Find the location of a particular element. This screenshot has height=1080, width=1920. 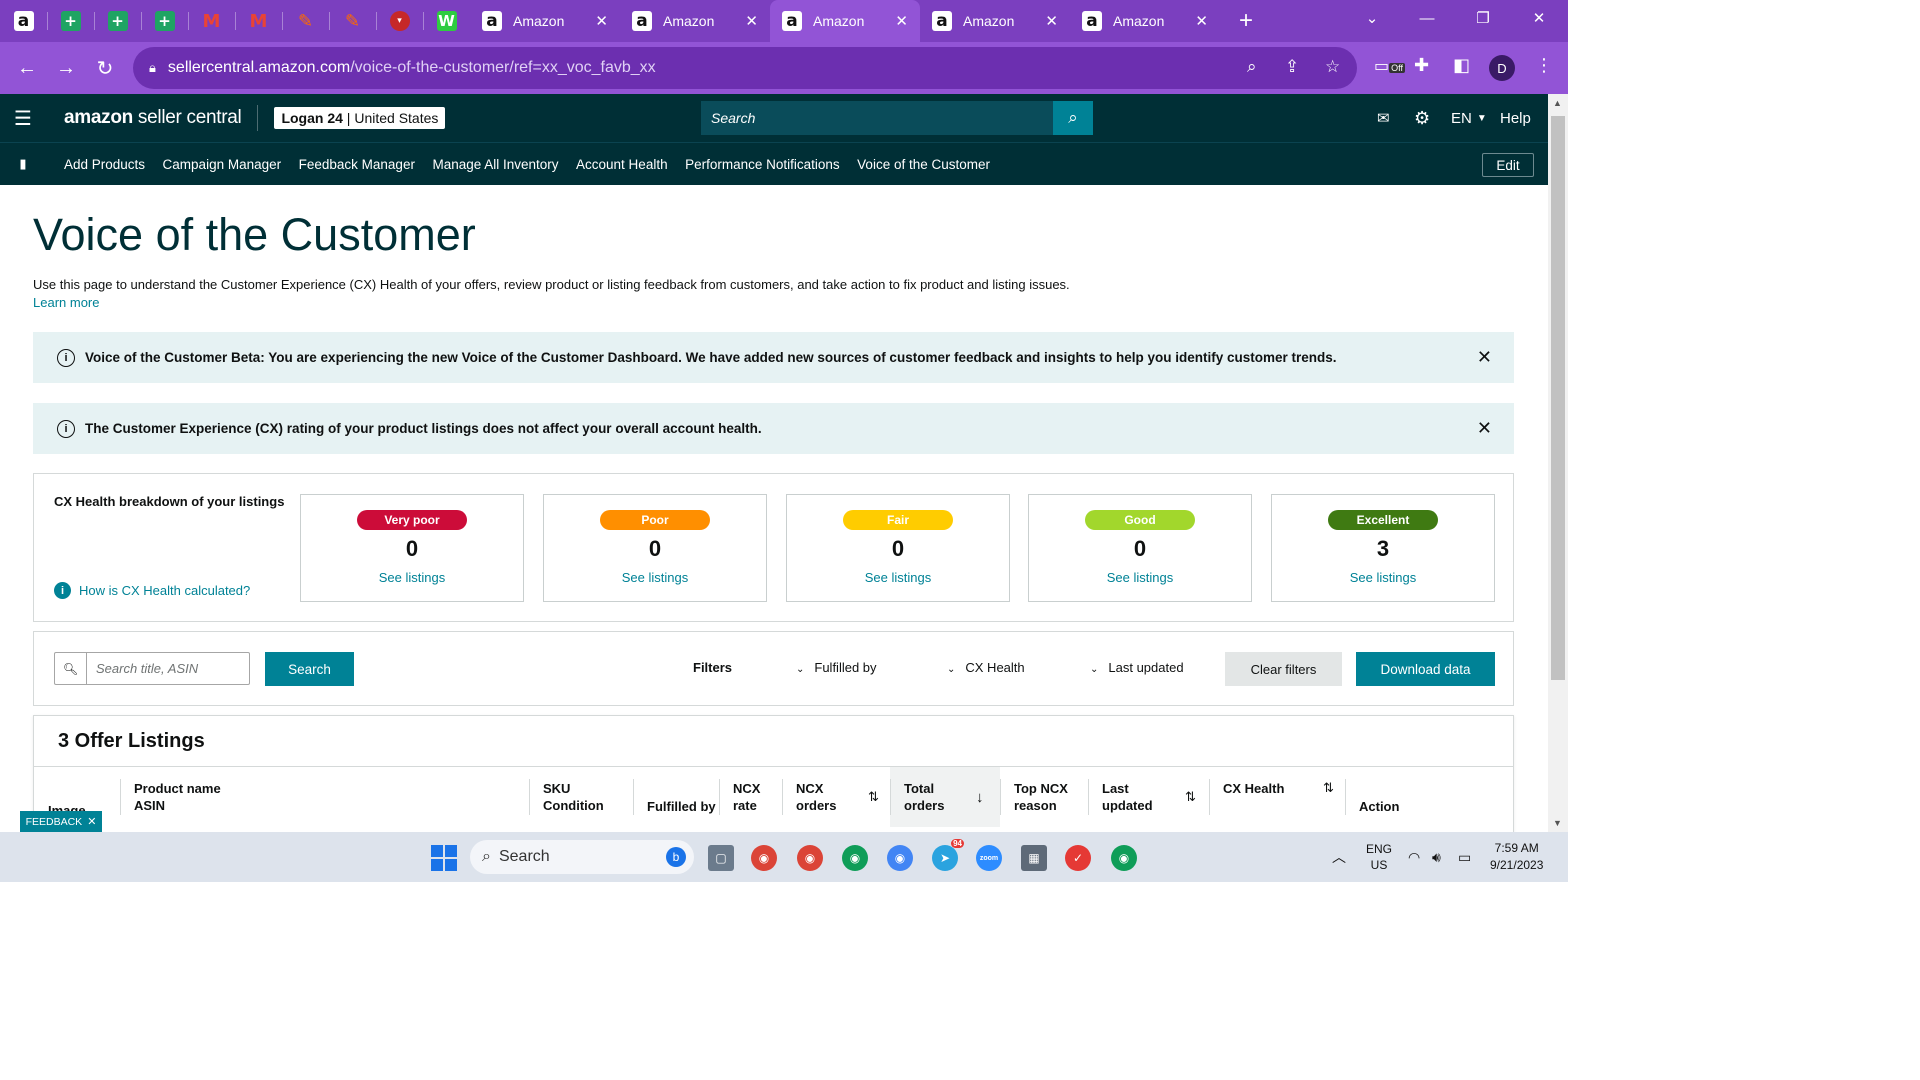

help-link: Help is located at coordinates (1515, 118).